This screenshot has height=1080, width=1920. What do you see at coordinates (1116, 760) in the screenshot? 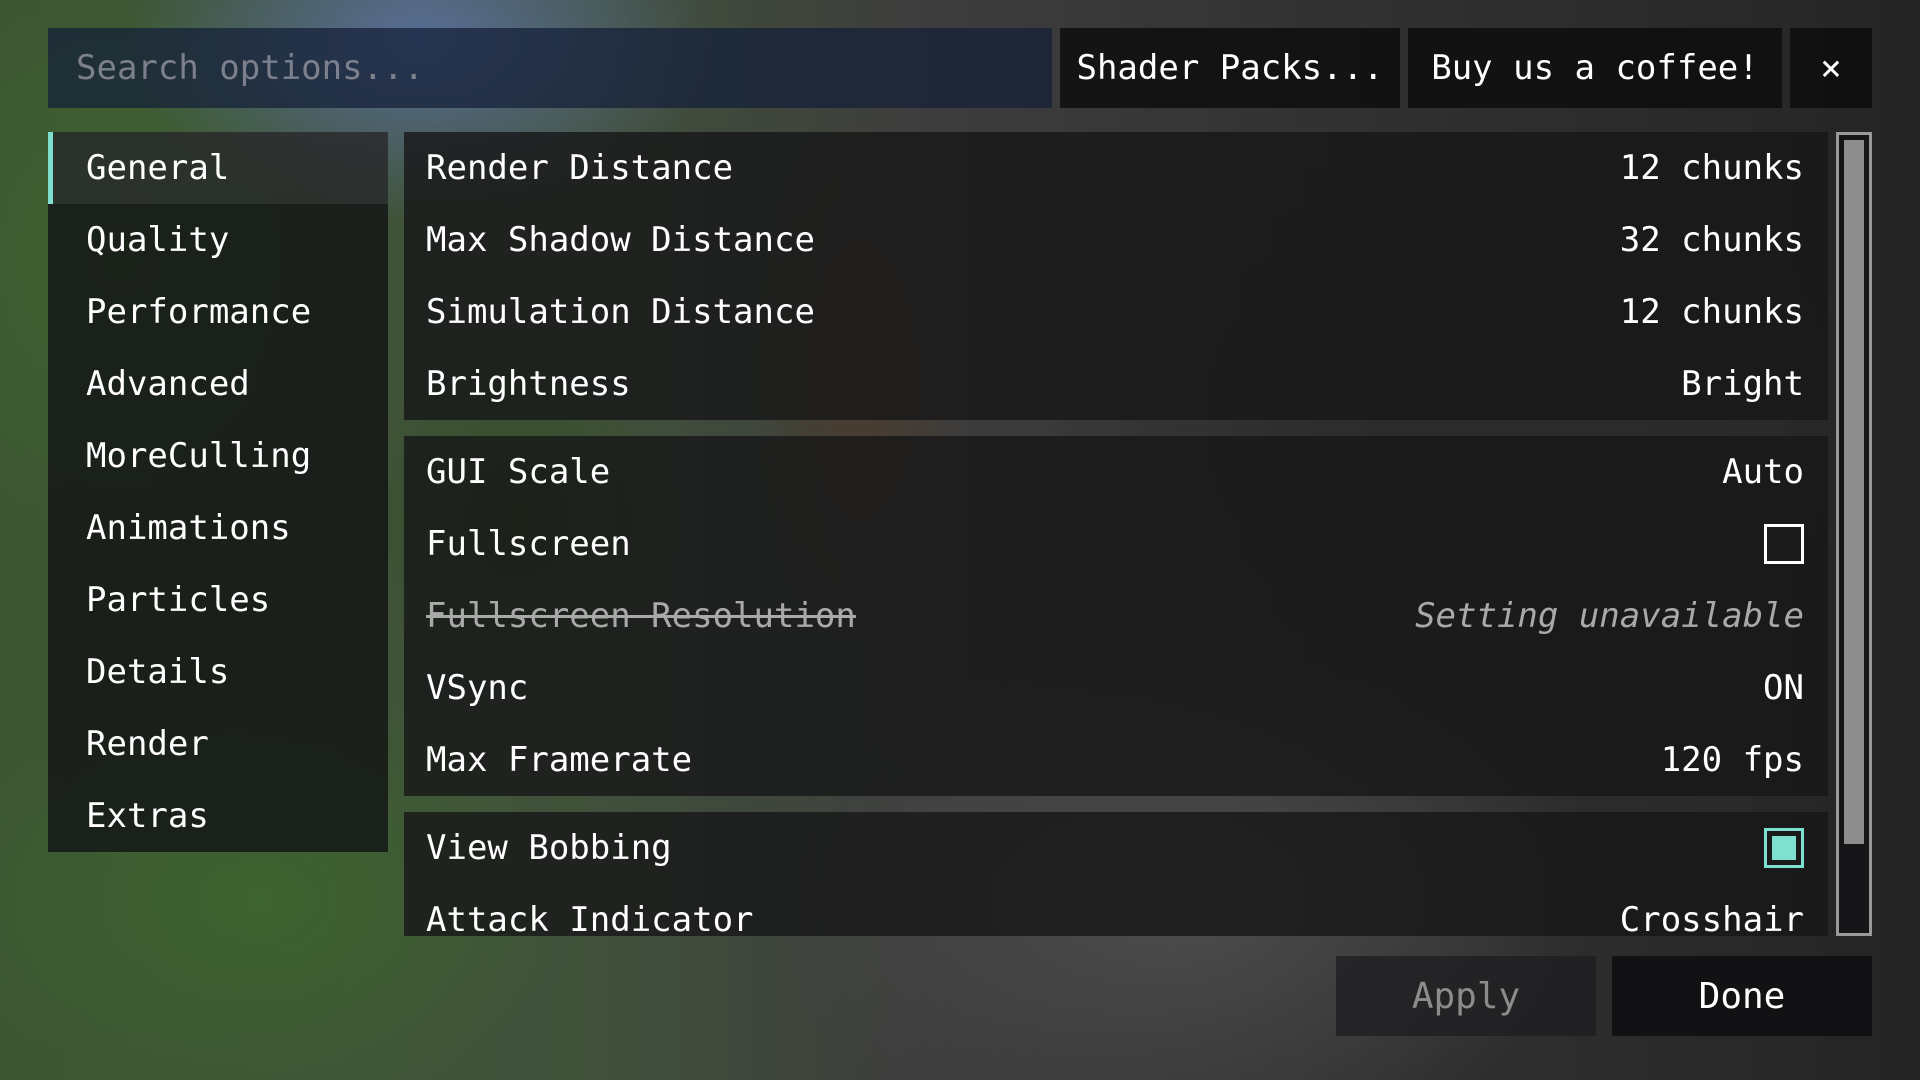
I see `option-max-framerate: Max Framerate 120 fps` at bounding box center [1116, 760].